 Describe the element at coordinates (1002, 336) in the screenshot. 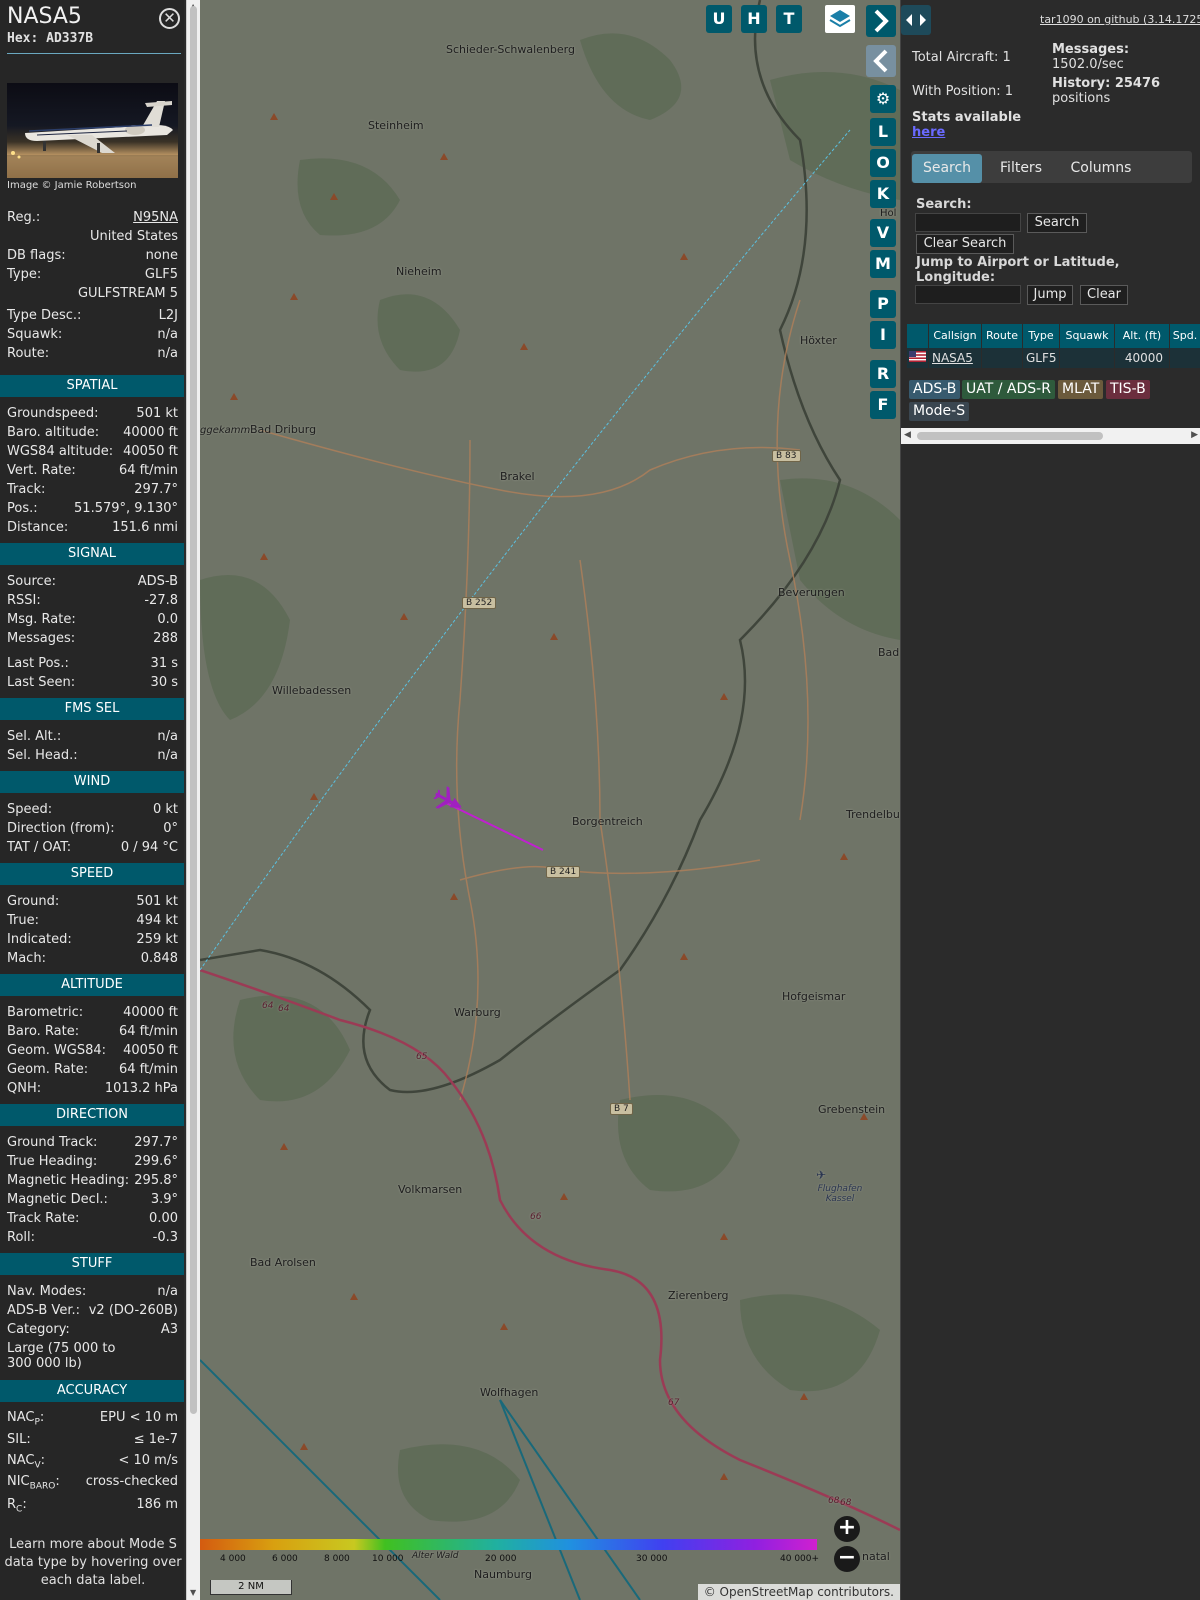

I see `column-header-route: Route` at that location.